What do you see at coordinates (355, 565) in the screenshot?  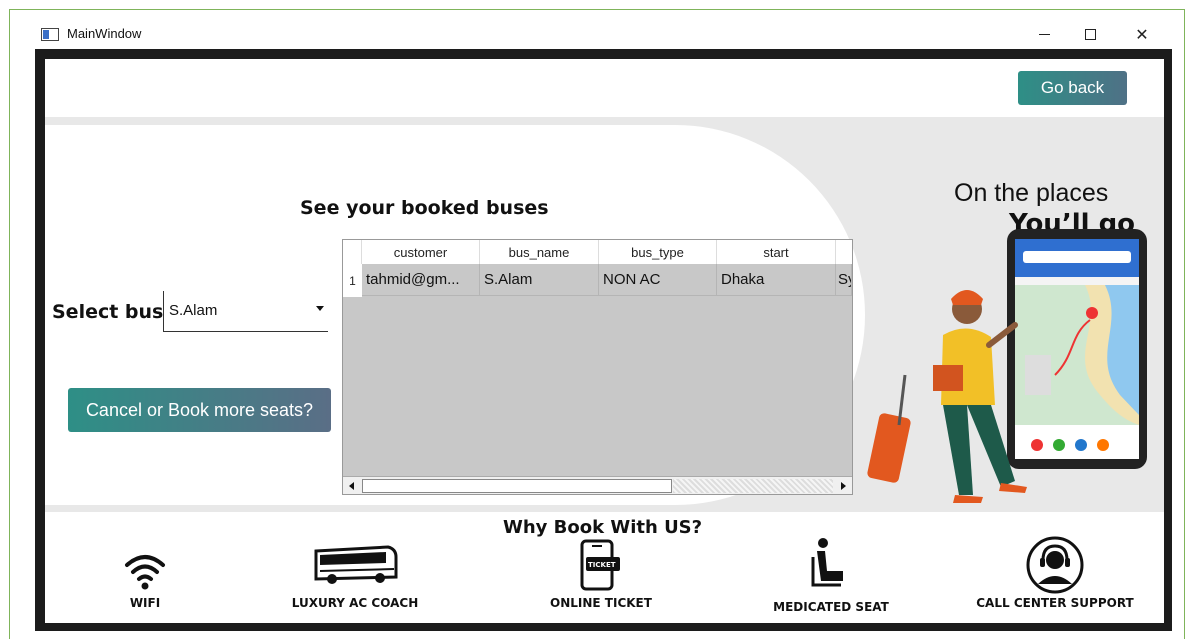 I see `bus-icon` at bounding box center [355, 565].